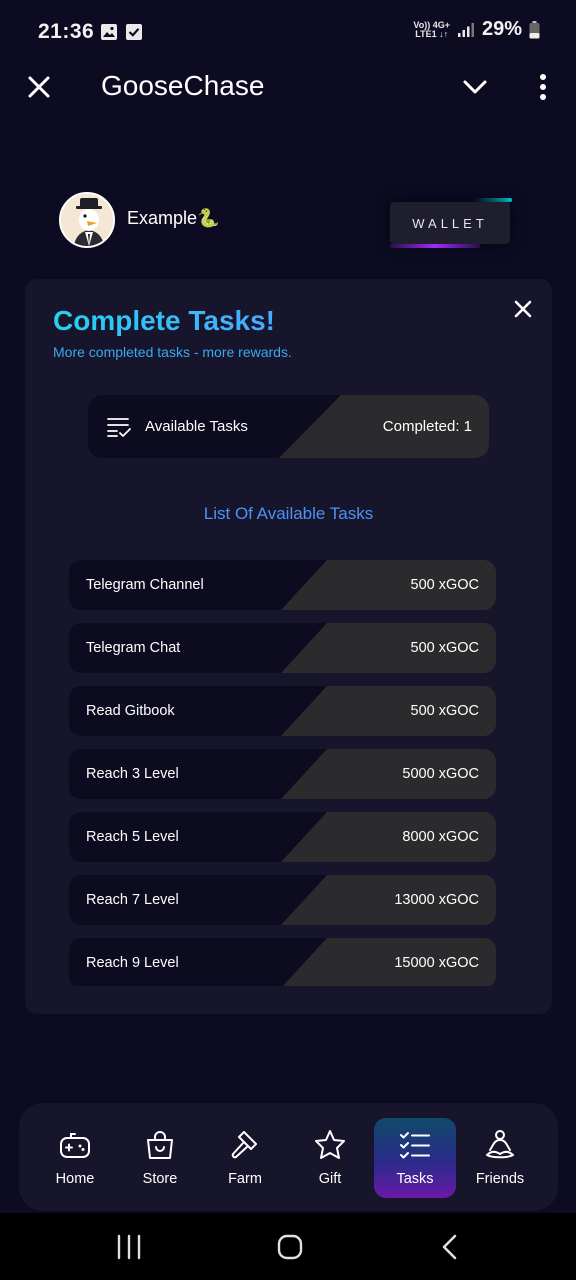 The height and width of the screenshot is (1280, 576). What do you see at coordinates (282, 837) in the screenshot?
I see `task-item: Reach 5 Level 8000 xGOC` at bounding box center [282, 837].